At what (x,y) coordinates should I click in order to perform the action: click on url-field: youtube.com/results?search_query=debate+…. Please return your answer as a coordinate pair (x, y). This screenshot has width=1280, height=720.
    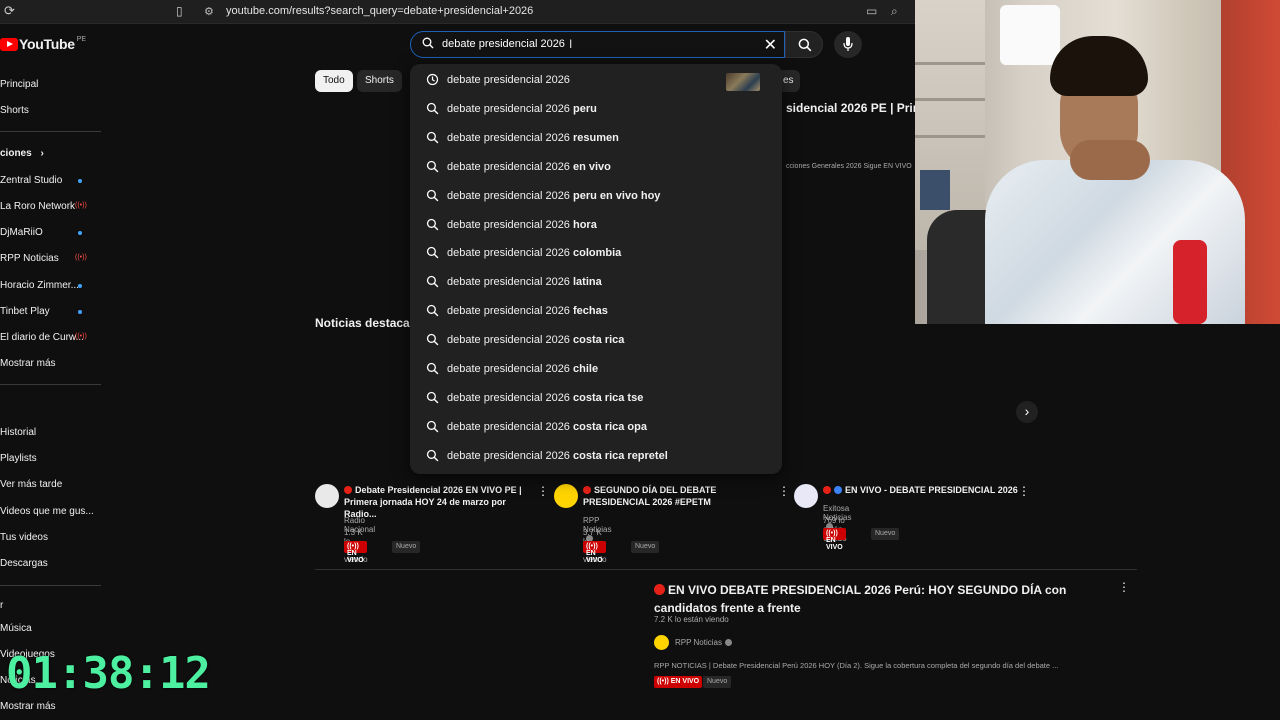
    Looking at the image, I should click on (379, 11).